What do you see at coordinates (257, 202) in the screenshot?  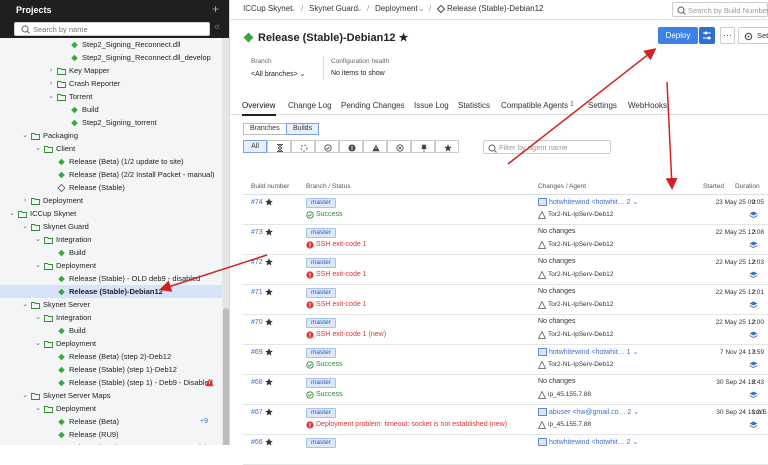 I see `build-number-link: #74` at bounding box center [257, 202].